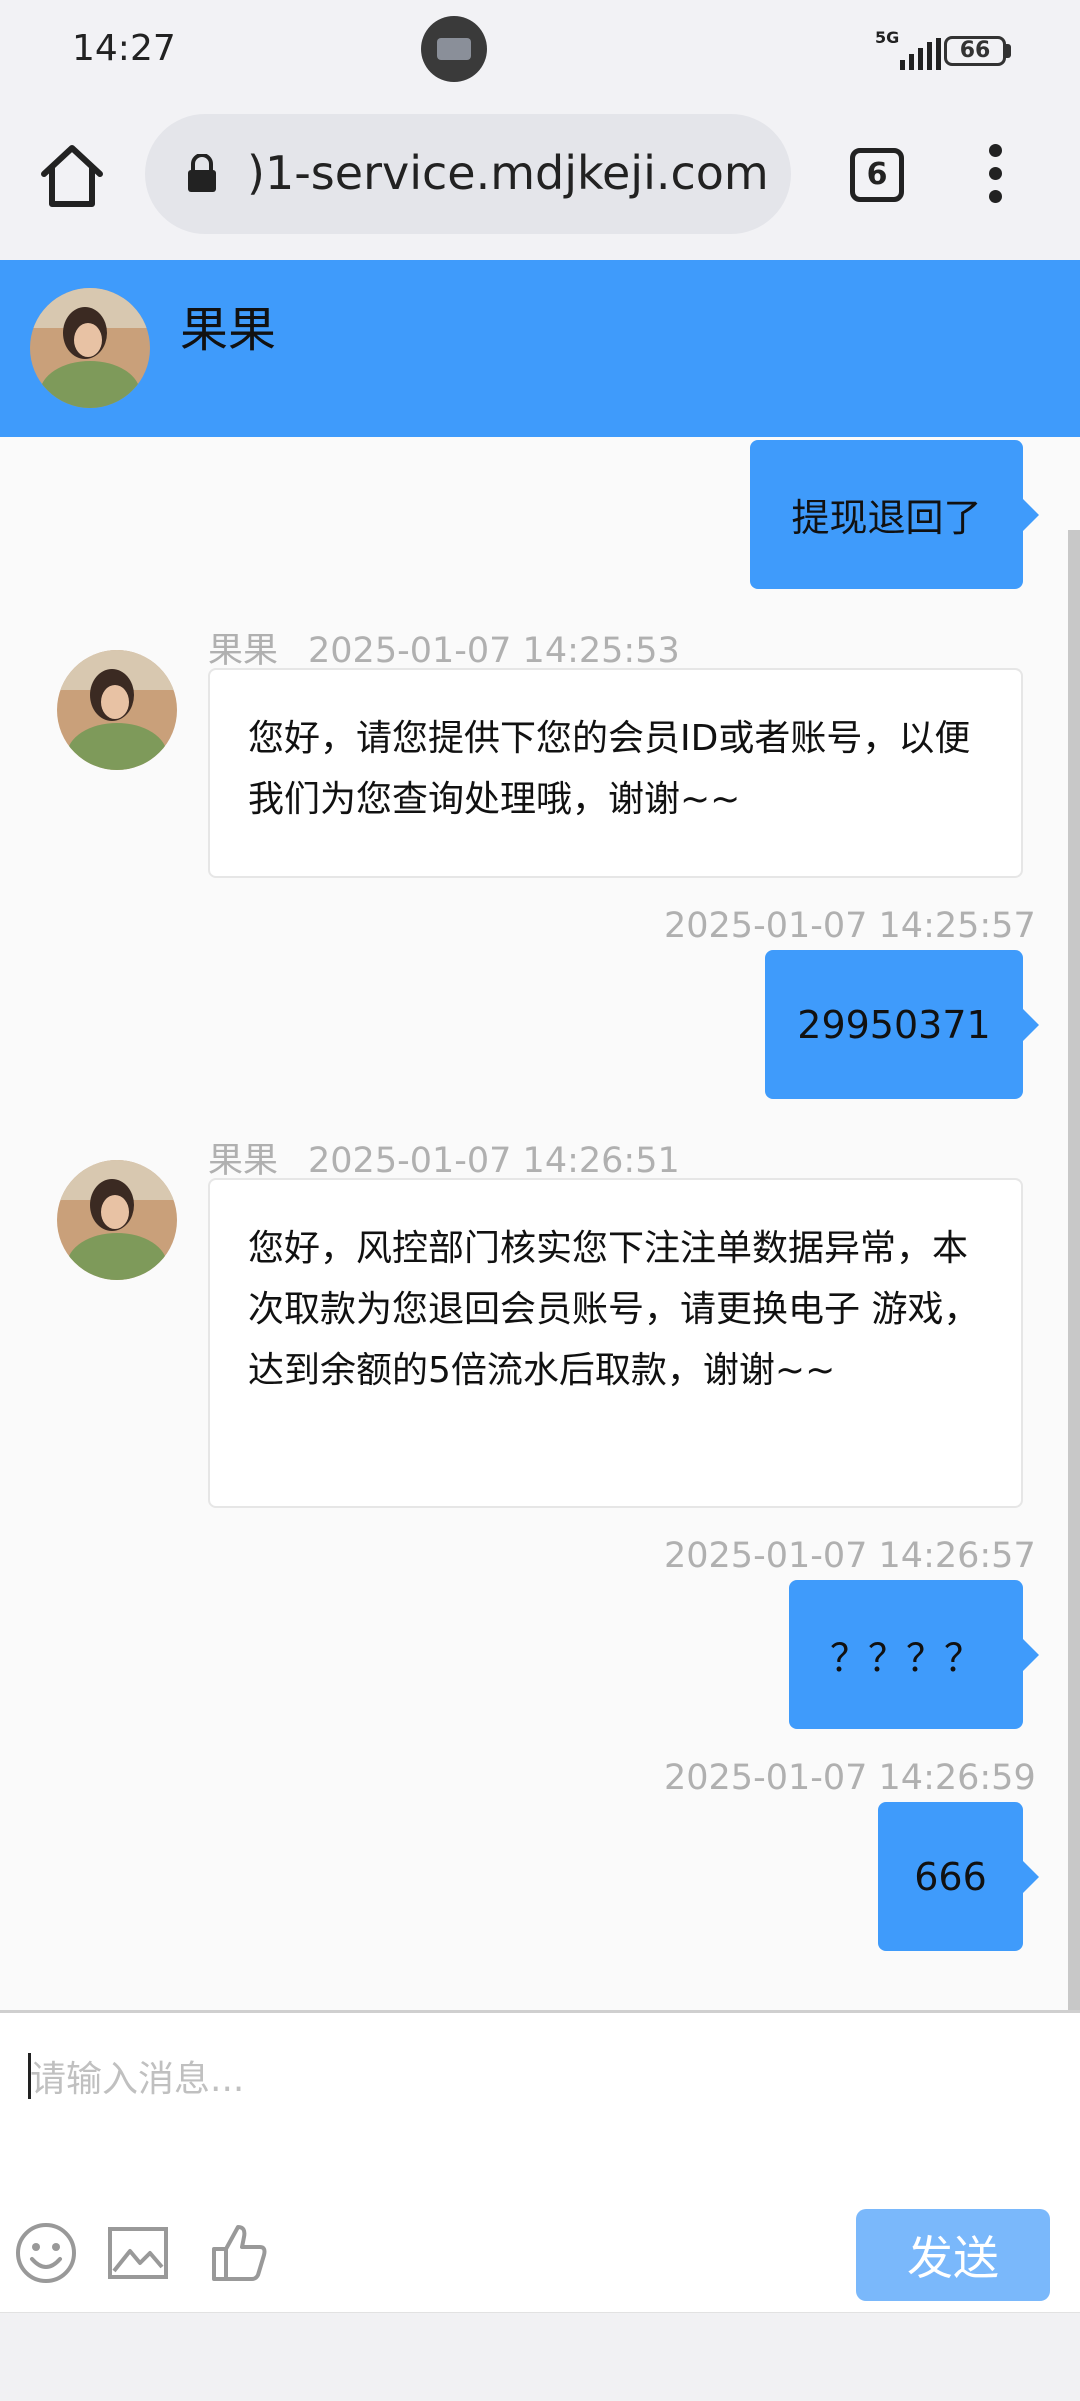 Image resolution: width=1080 pixels, height=2401 pixels. Describe the element at coordinates (540, 50) in the screenshot. I see `status-bar: 14:27 5G 66` at that location.